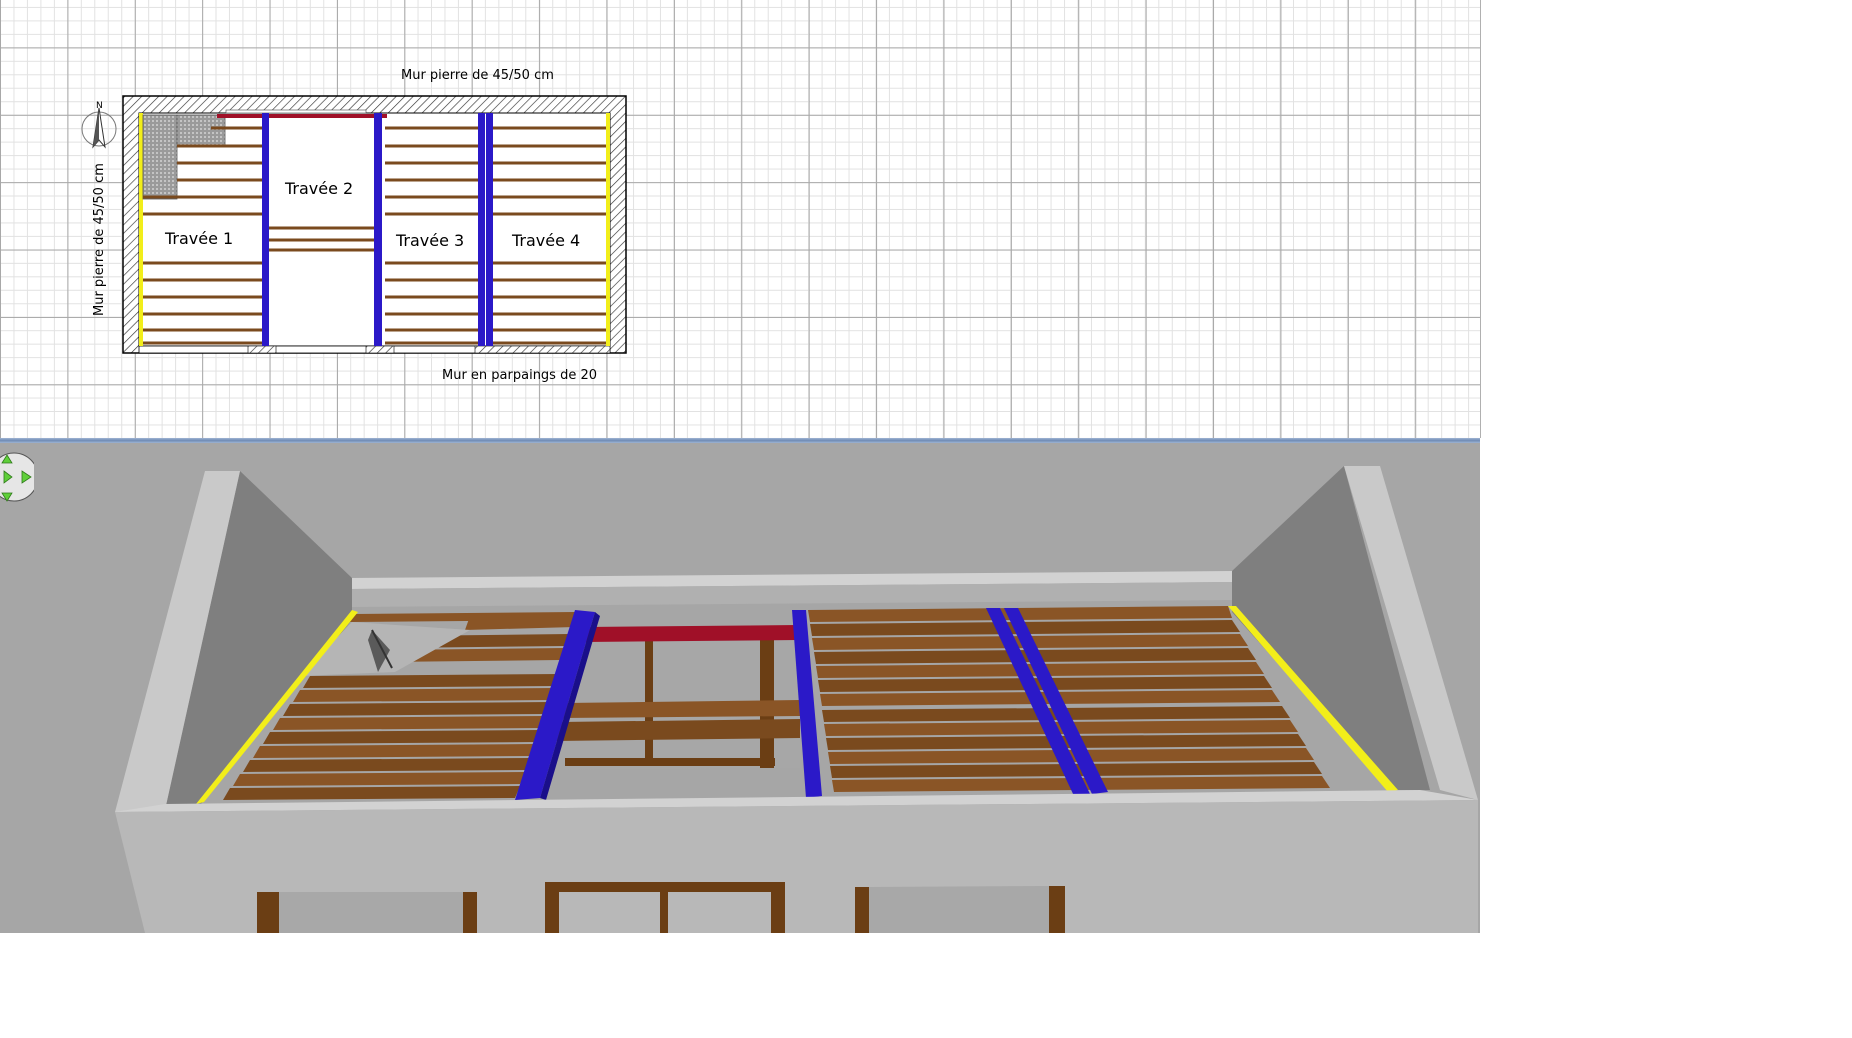 The image size is (1852, 1038). Describe the element at coordinates (302, 116) in the screenshot. I see `trimmer-beam` at that location.